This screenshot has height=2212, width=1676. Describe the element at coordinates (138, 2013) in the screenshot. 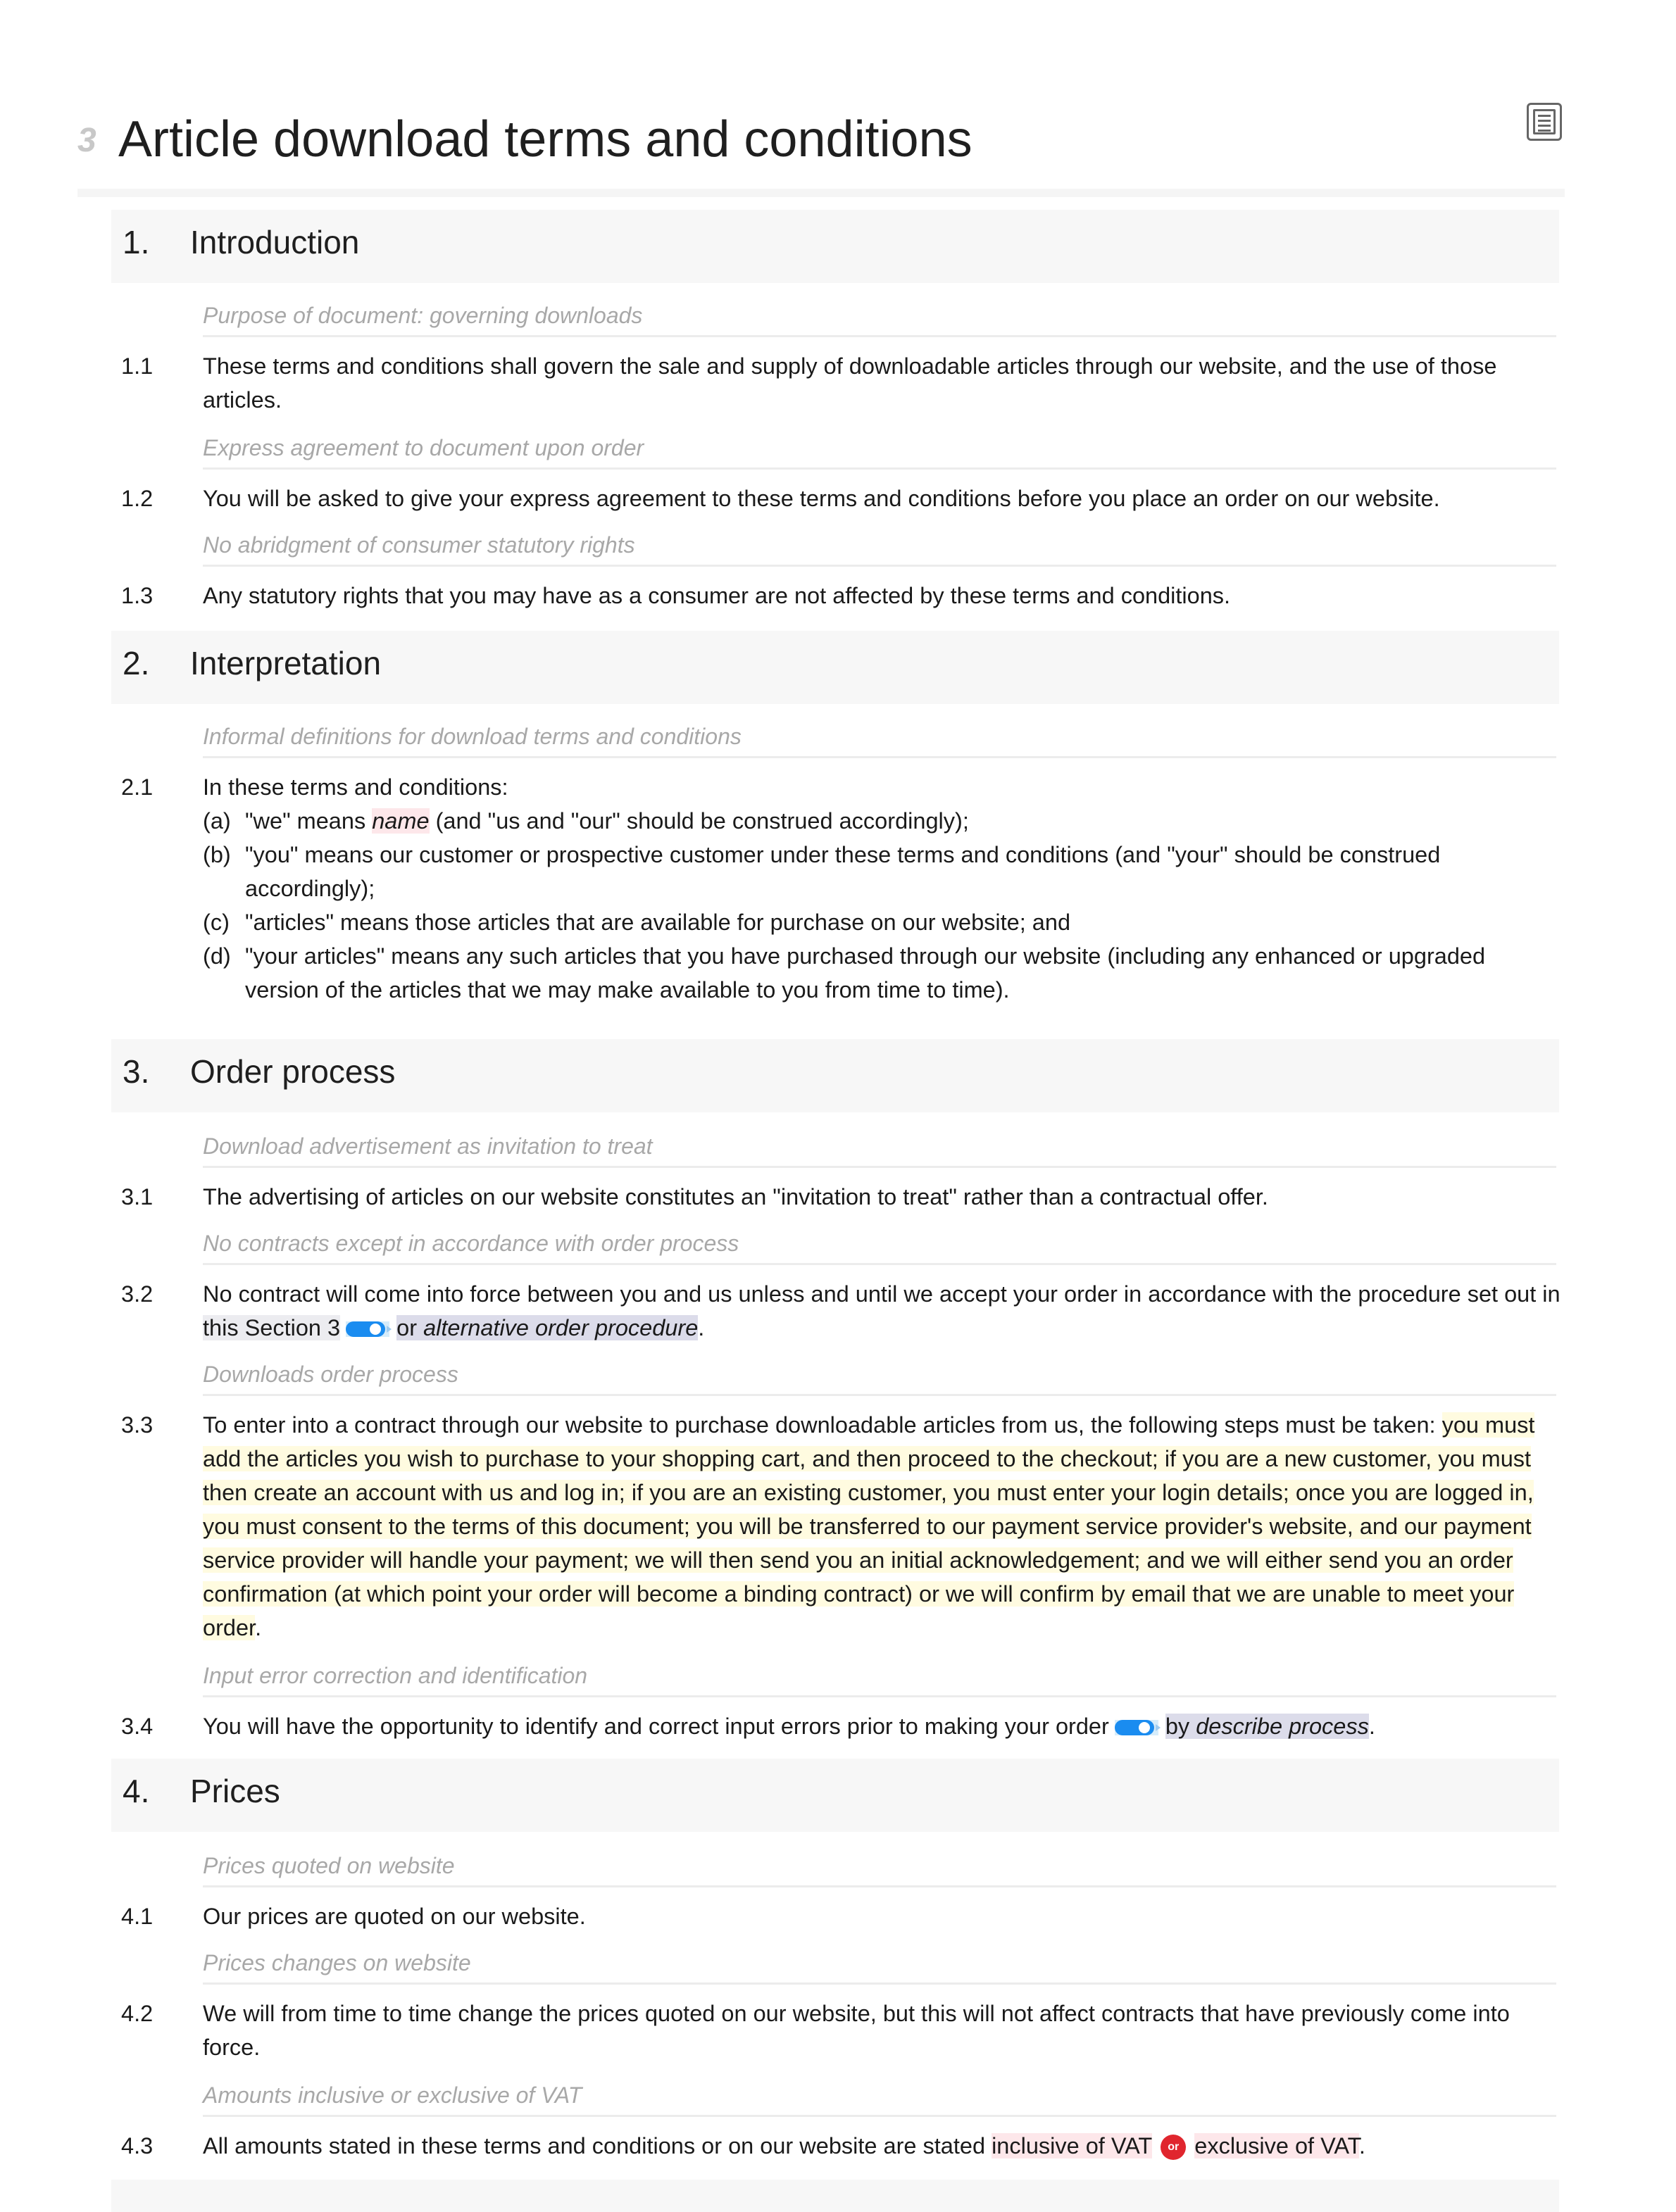

I see `clause-number: 4.2` at that location.